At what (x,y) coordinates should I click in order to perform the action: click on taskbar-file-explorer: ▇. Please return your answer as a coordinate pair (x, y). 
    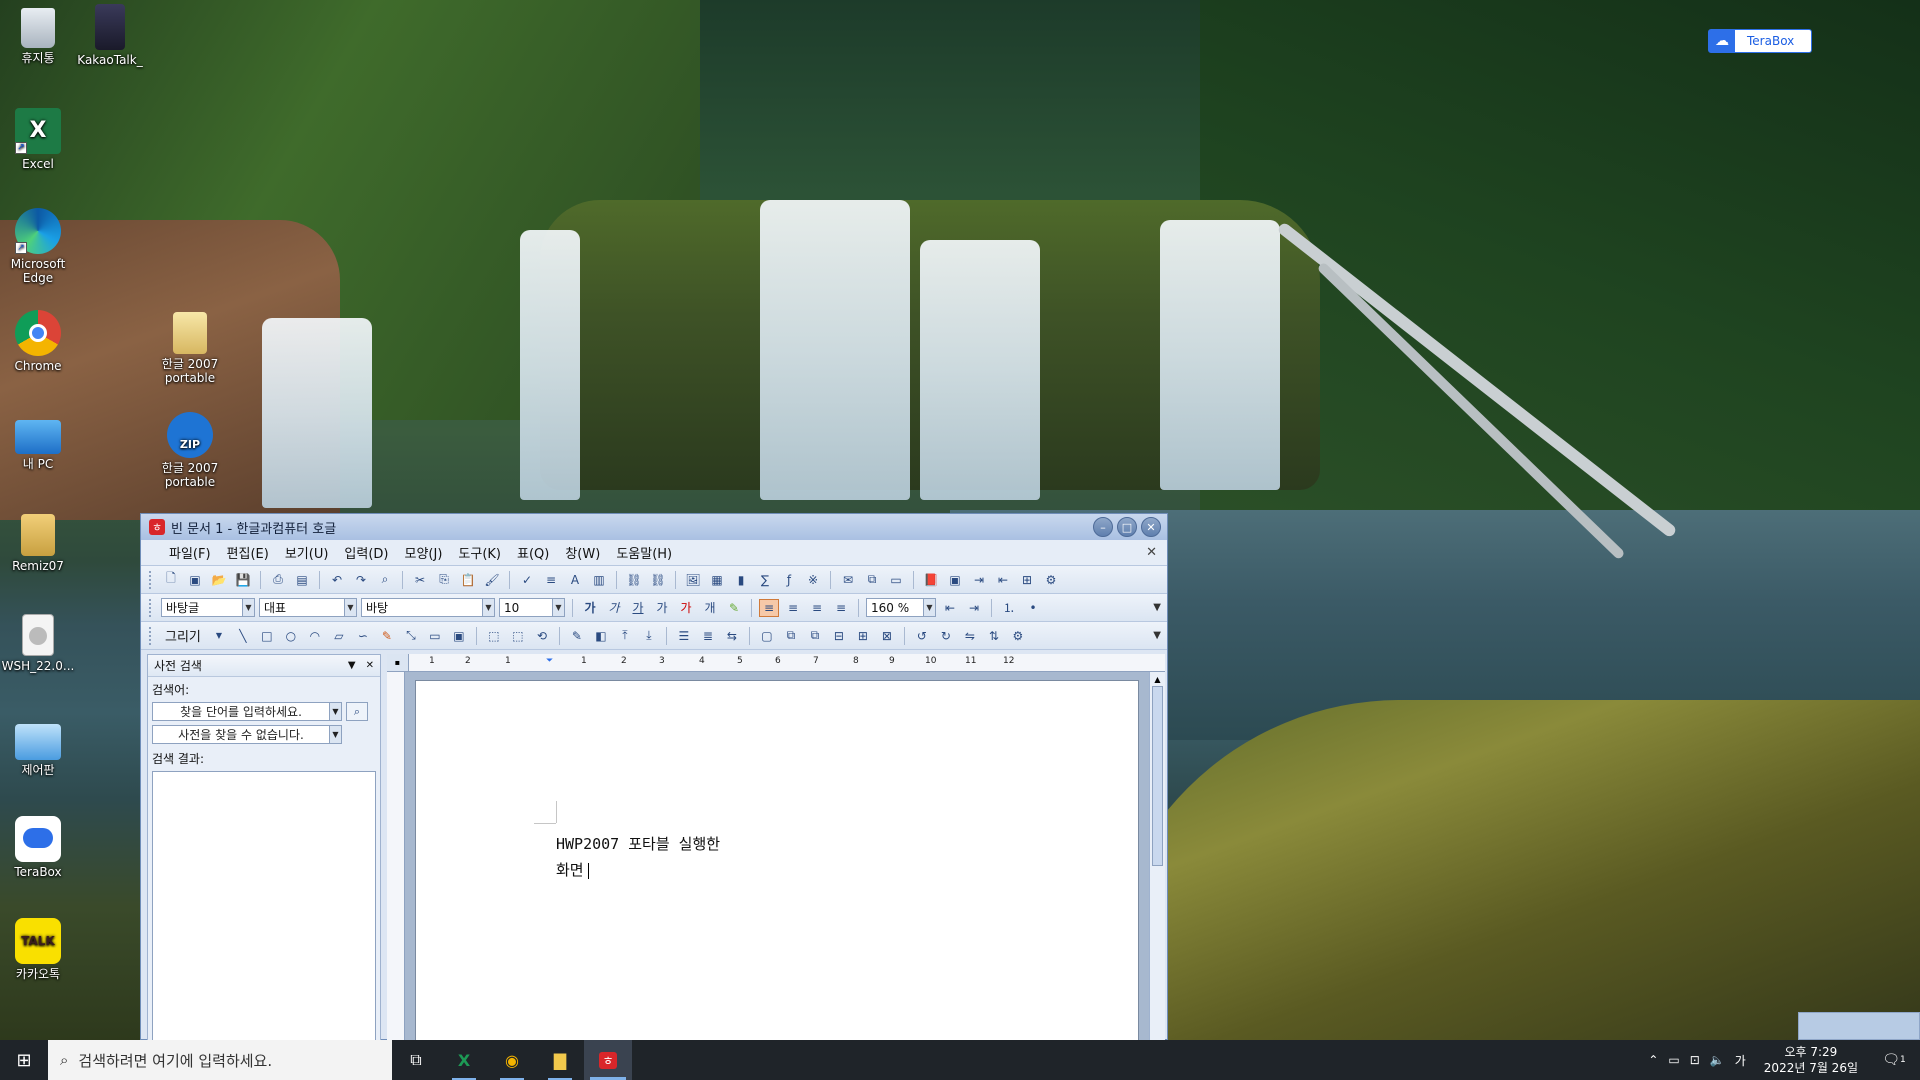
    Looking at the image, I should click on (560, 1060).